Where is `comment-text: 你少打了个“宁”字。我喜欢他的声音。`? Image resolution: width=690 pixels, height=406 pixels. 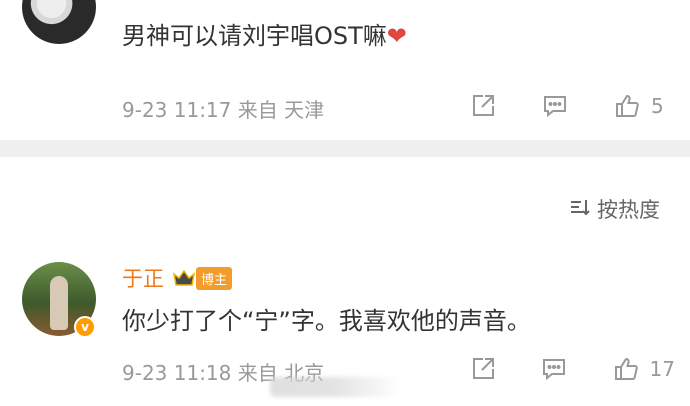 comment-text: 你少打了个“宁”字。我喜欢他的声音。 is located at coordinates (326, 321).